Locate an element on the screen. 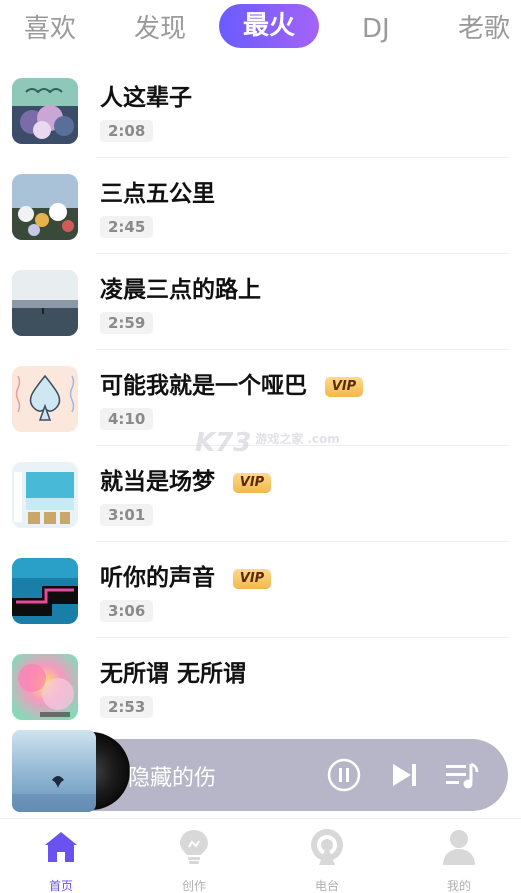  tab-dj: DJ is located at coordinates (376, 29).